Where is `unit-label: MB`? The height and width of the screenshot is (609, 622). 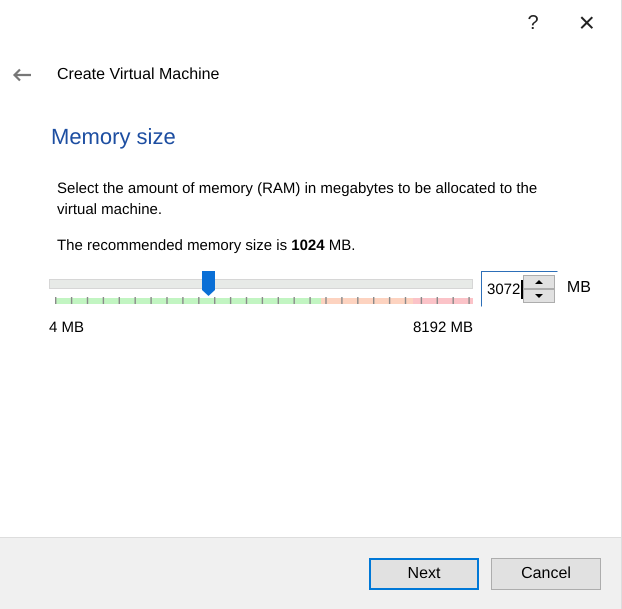
unit-label: MB is located at coordinates (578, 288).